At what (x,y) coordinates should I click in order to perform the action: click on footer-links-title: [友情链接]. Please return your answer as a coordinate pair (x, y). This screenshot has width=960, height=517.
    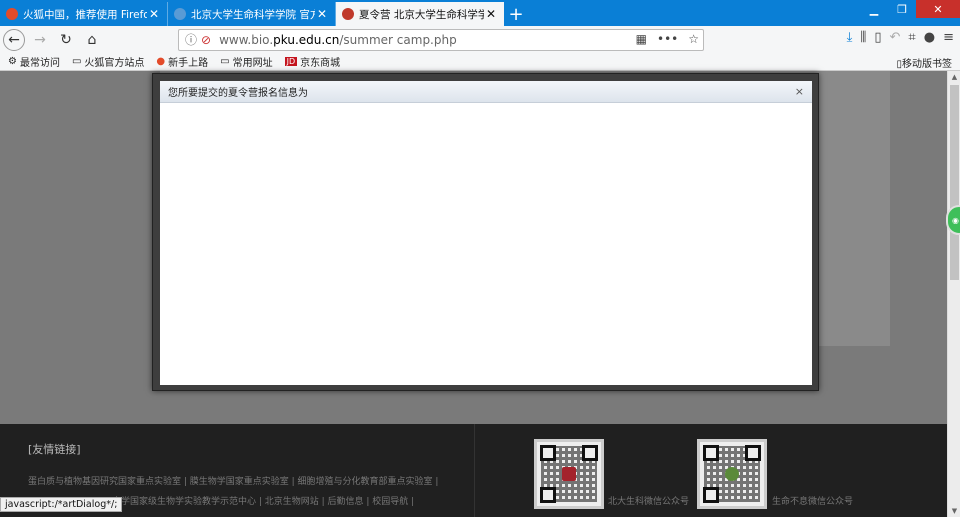
    Looking at the image, I should click on (54, 449).